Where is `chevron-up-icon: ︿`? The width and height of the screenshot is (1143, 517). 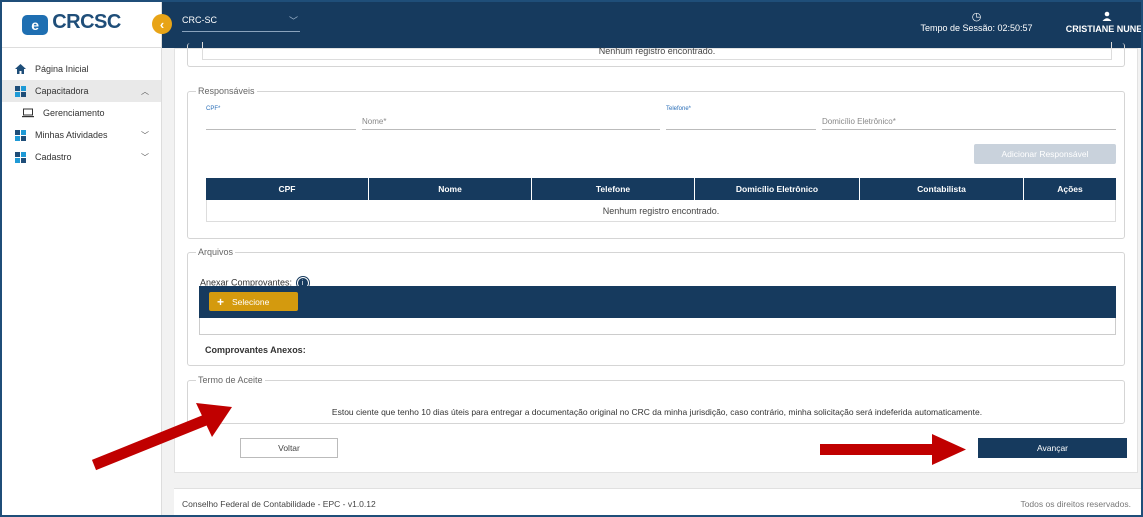
chevron-up-icon: ︿ is located at coordinates (145, 91).